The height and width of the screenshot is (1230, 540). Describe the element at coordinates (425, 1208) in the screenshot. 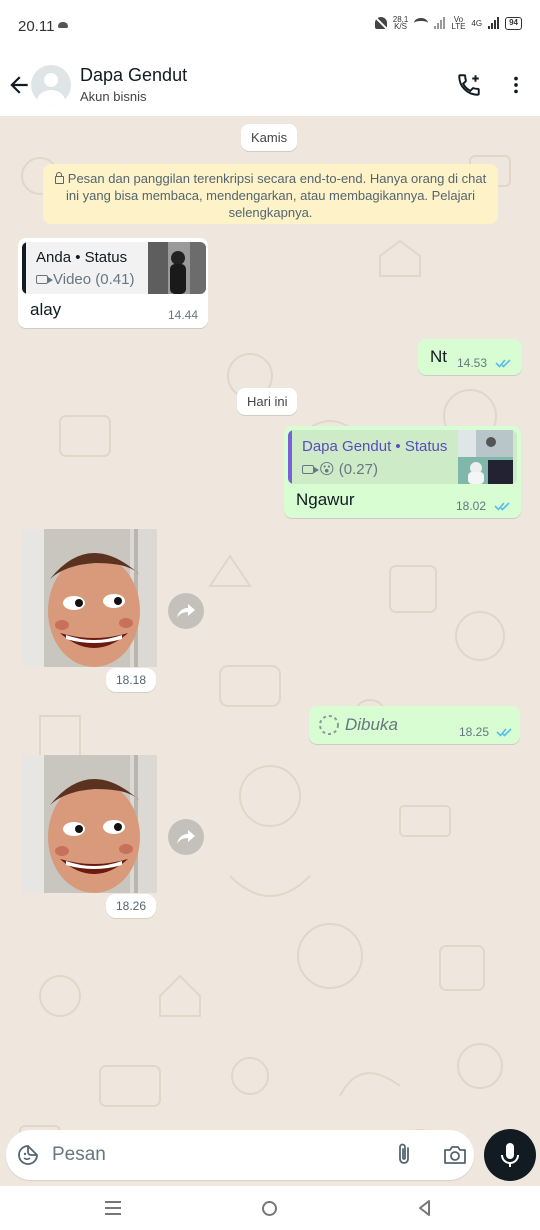

I see `back-icon` at that location.